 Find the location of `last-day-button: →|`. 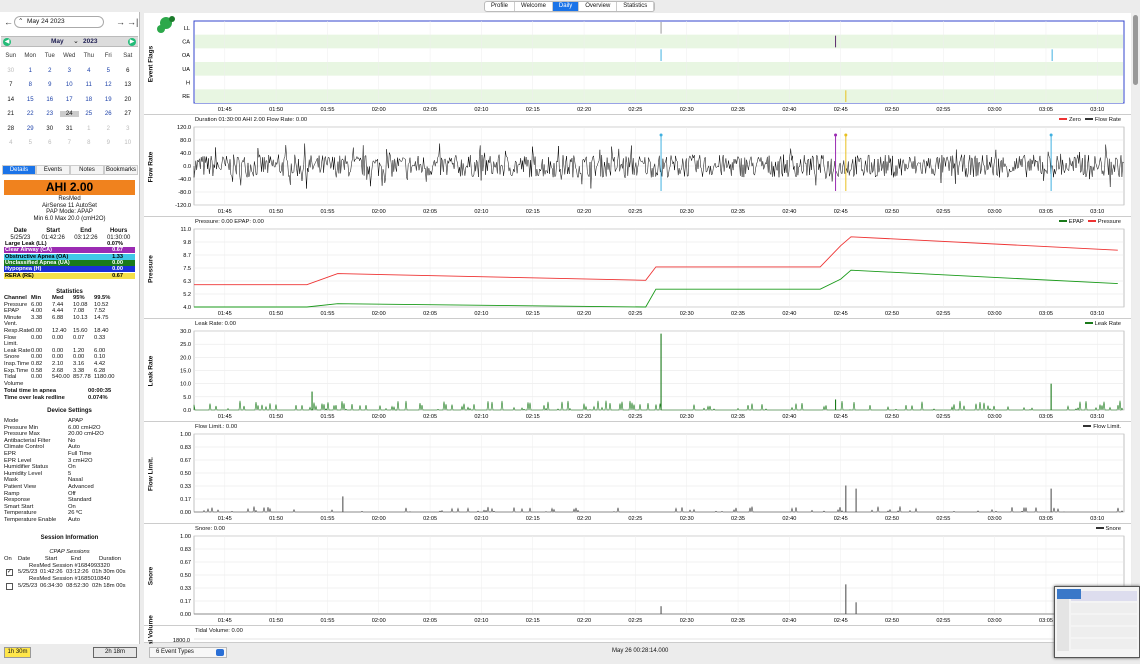

last-day-button: →| is located at coordinates (132, 22).